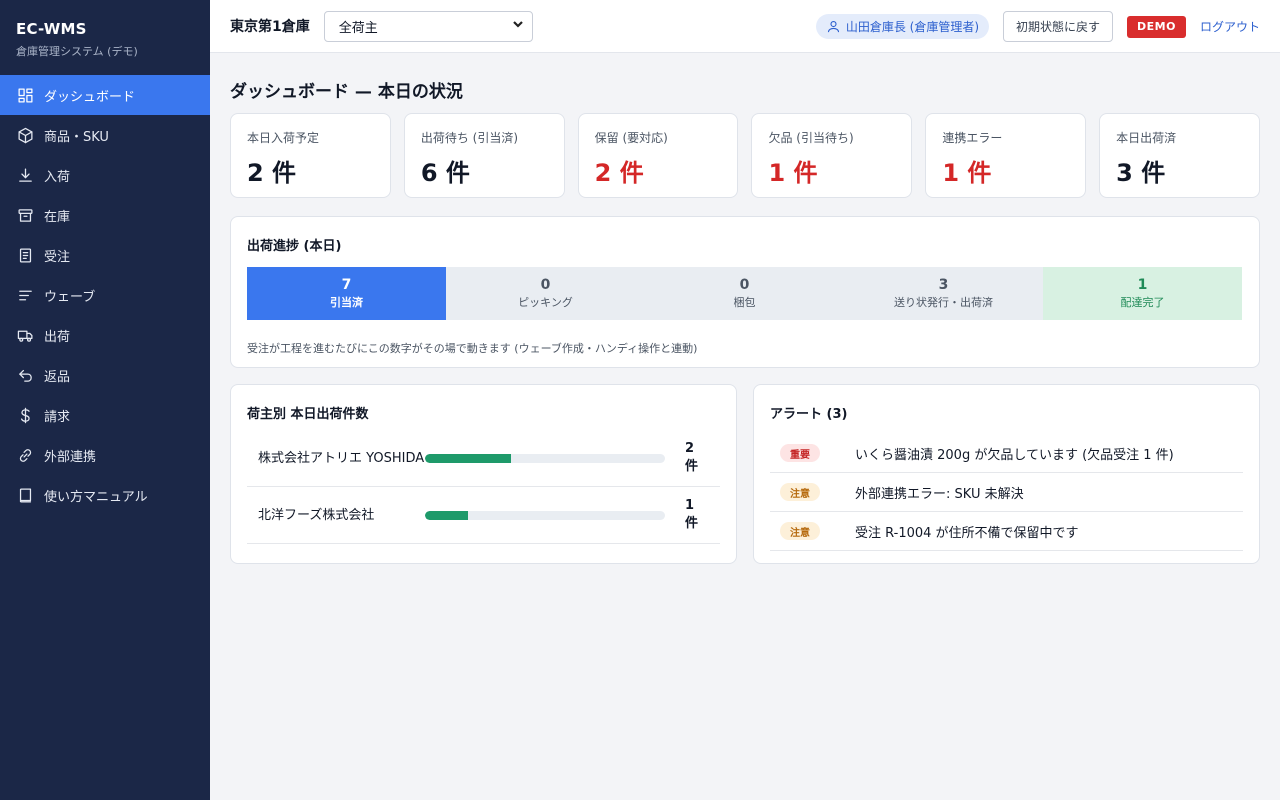 The width and height of the screenshot is (1280, 800). Describe the element at coordinates (272, 173) in the screenshot. I see `stat-value: 2 件` at that location.